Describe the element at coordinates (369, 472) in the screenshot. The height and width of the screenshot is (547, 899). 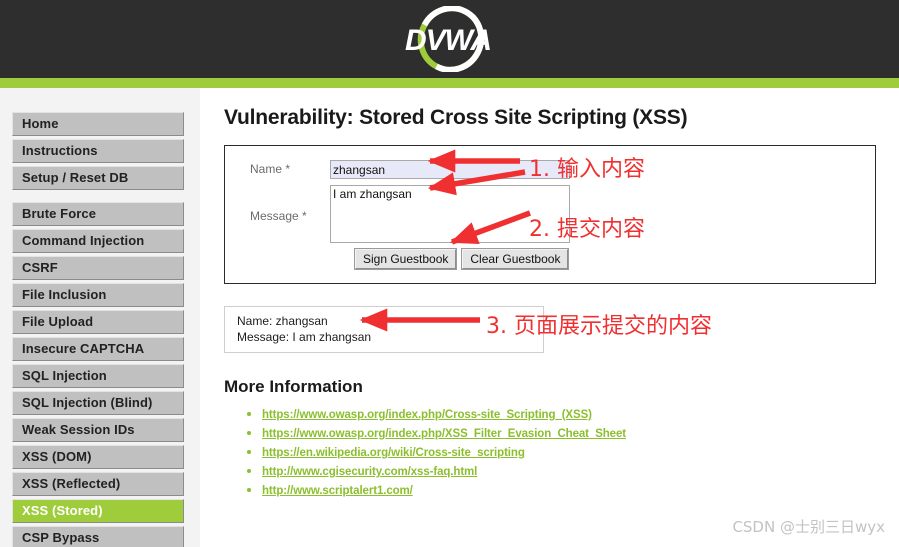
I see `info-link-cgisecurity-faq: http://www.cgisecurity.com/xss-faq.html` at that location.